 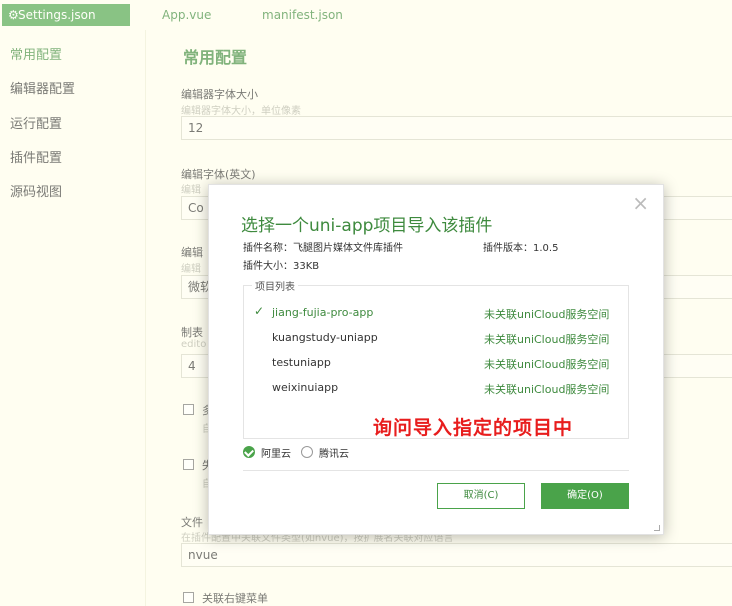 I want to click on dialog-title: 选择一个uni-app项目导入该插件, so click(x=367, y=226).